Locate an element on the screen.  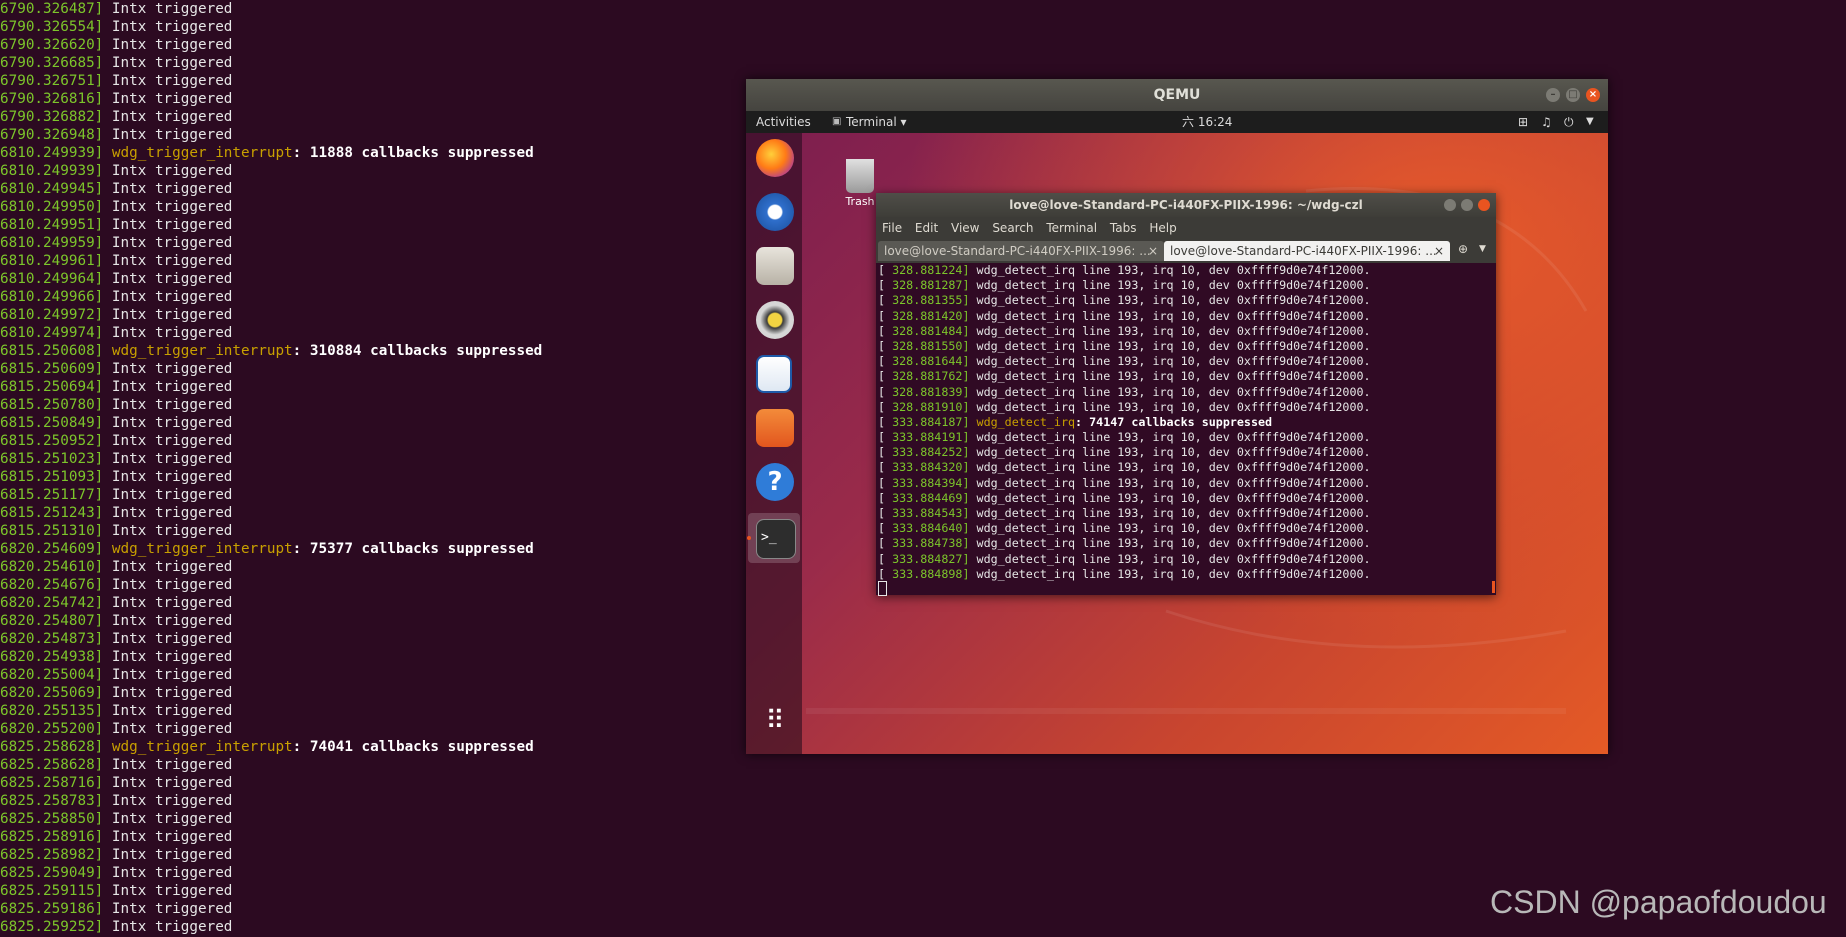
log-line: 6810.249939] Intx triggered is located at coordinates (380, 171).